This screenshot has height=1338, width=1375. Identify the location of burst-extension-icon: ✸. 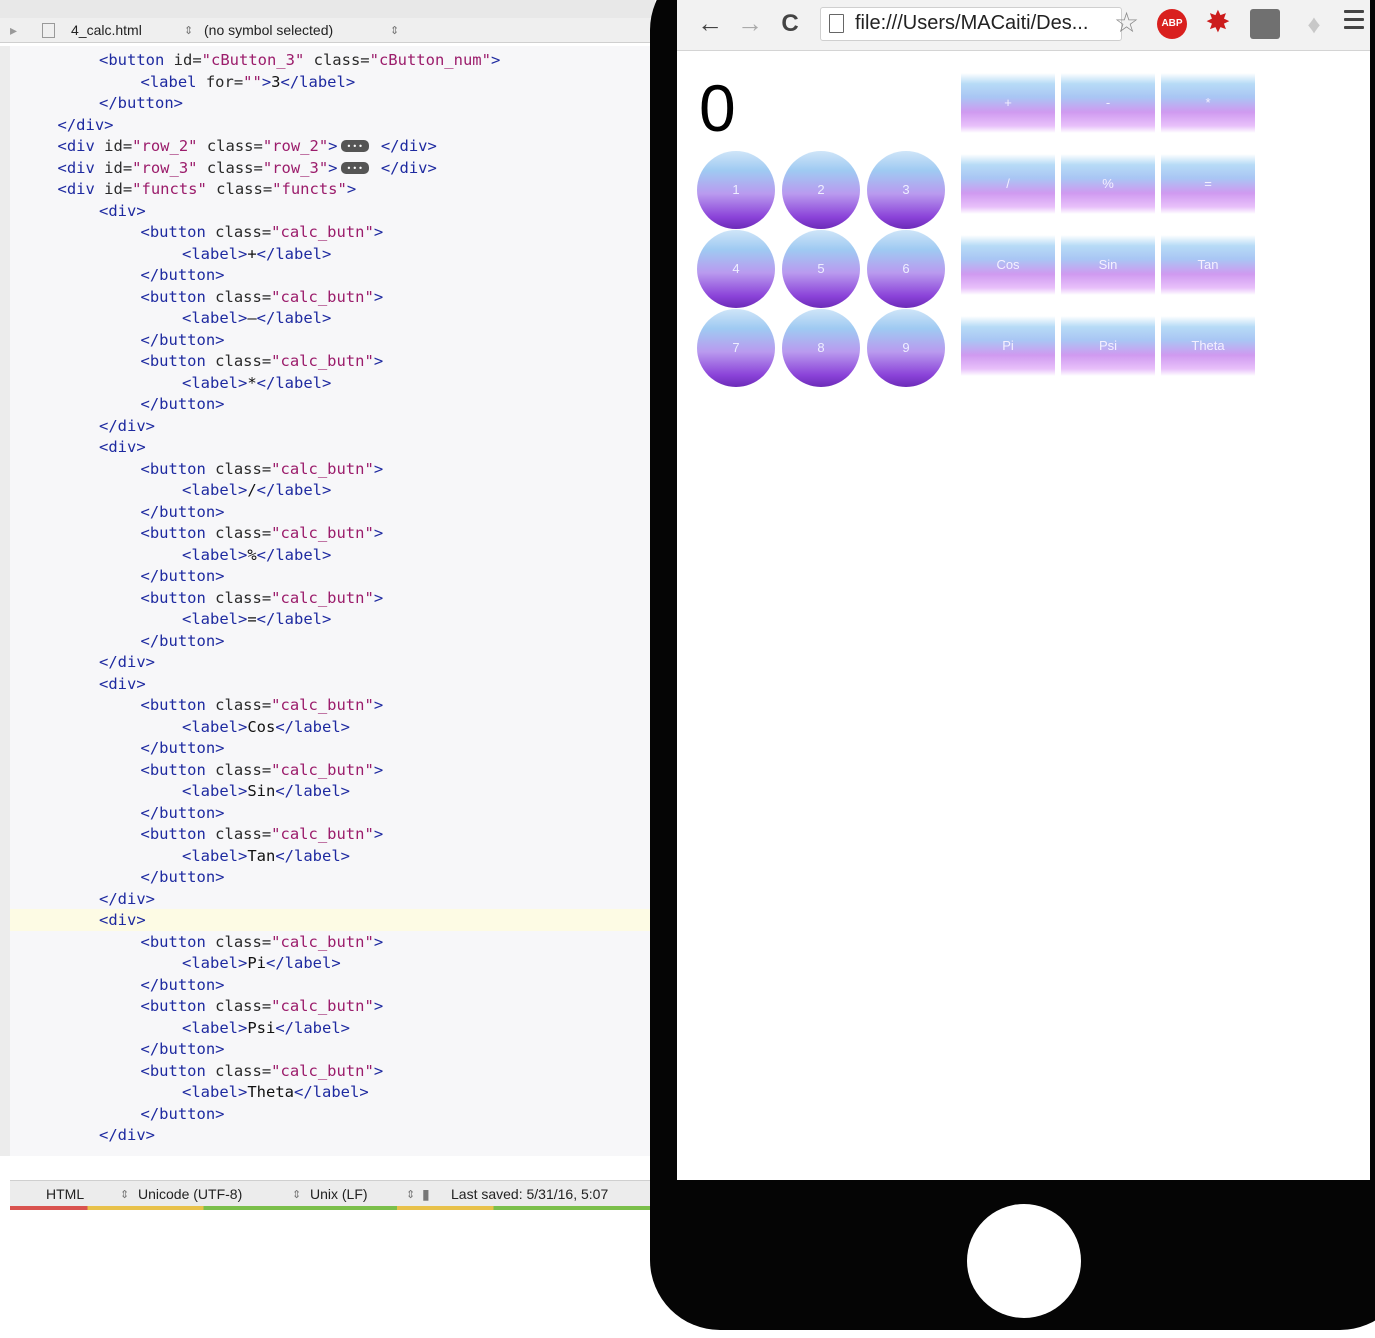
(1218, 23).